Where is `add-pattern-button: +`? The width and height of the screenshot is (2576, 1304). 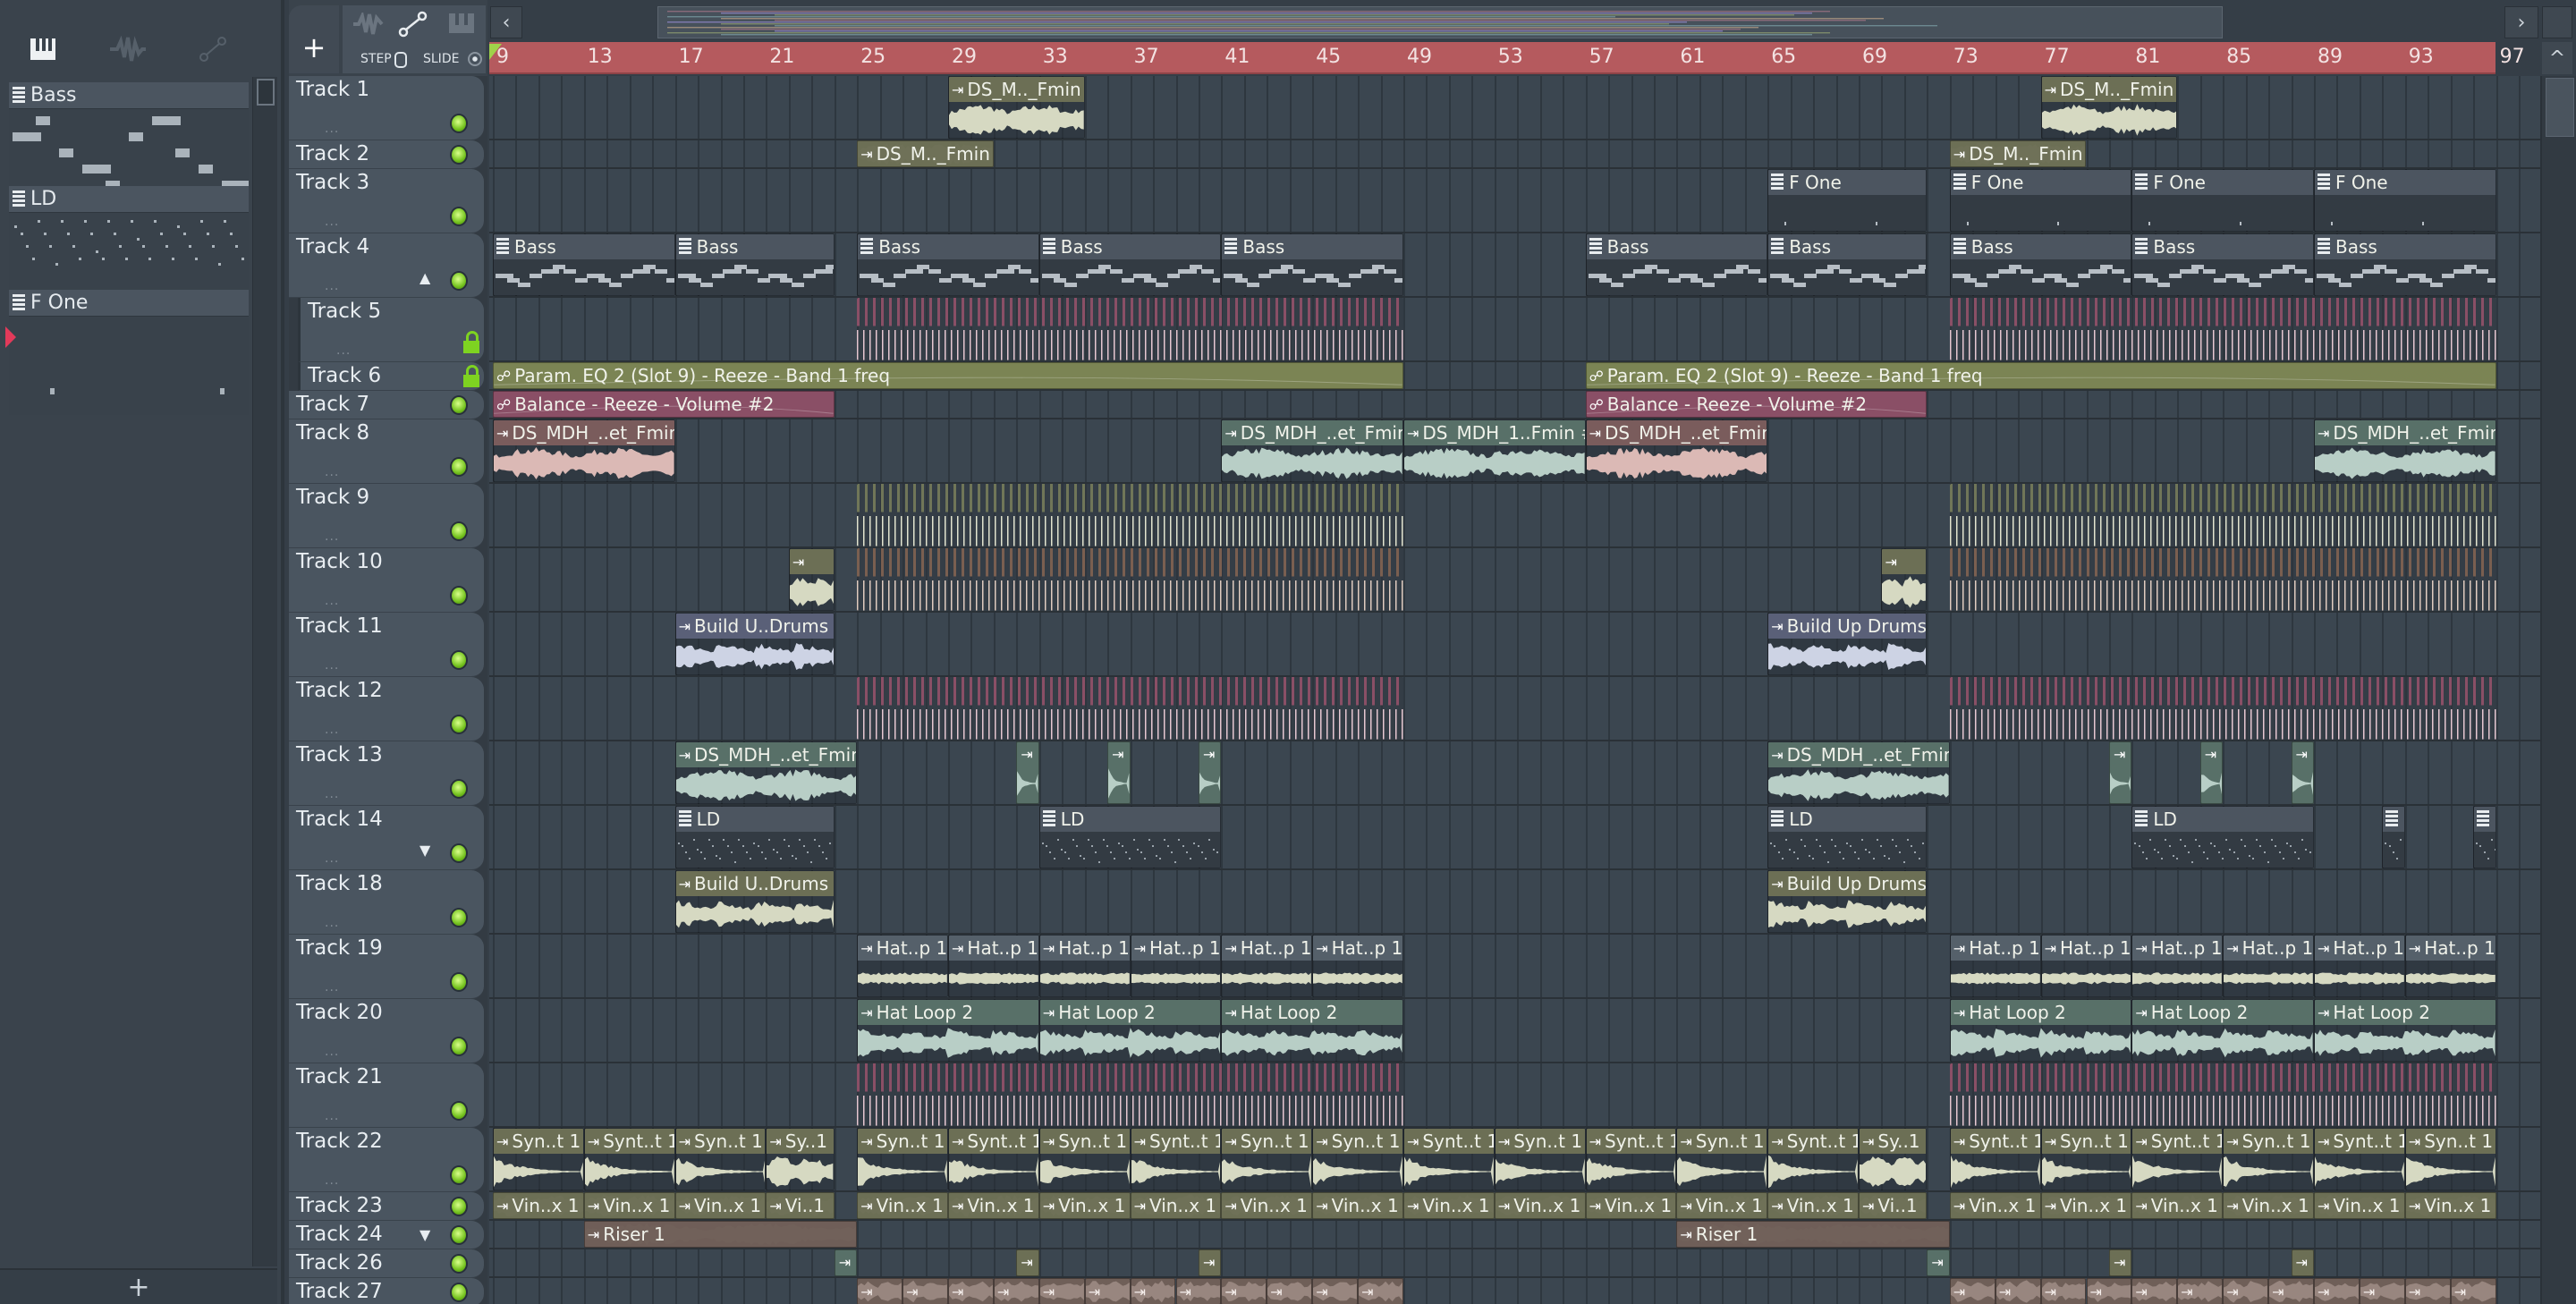
add-pattern-button: + is located at coordinates (138, 1286).